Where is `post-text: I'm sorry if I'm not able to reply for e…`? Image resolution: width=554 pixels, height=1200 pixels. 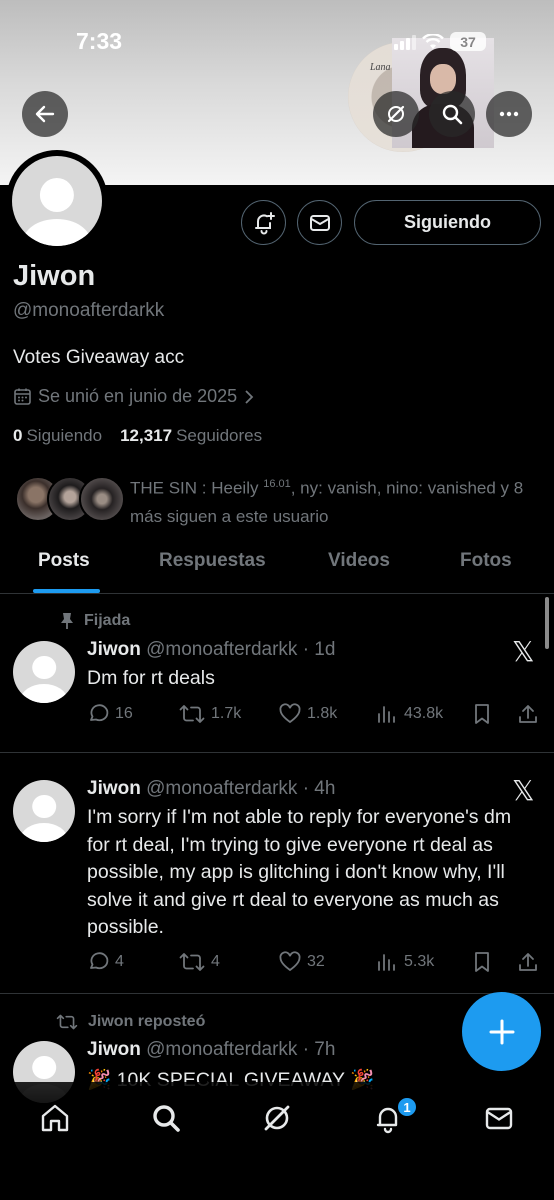 post-text: I'm sorry if I'm not able to reply for e… is located at coordinates (299, 872).